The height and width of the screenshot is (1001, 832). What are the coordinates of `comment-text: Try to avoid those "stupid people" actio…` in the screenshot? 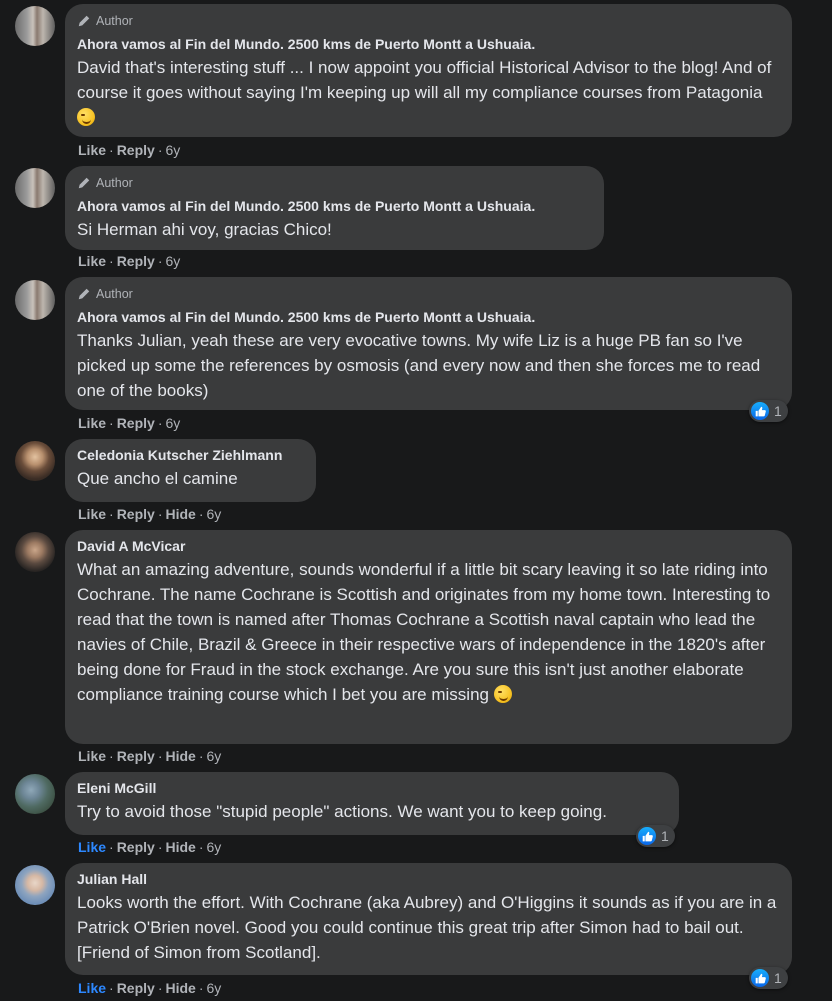 It's located at (342, 811).